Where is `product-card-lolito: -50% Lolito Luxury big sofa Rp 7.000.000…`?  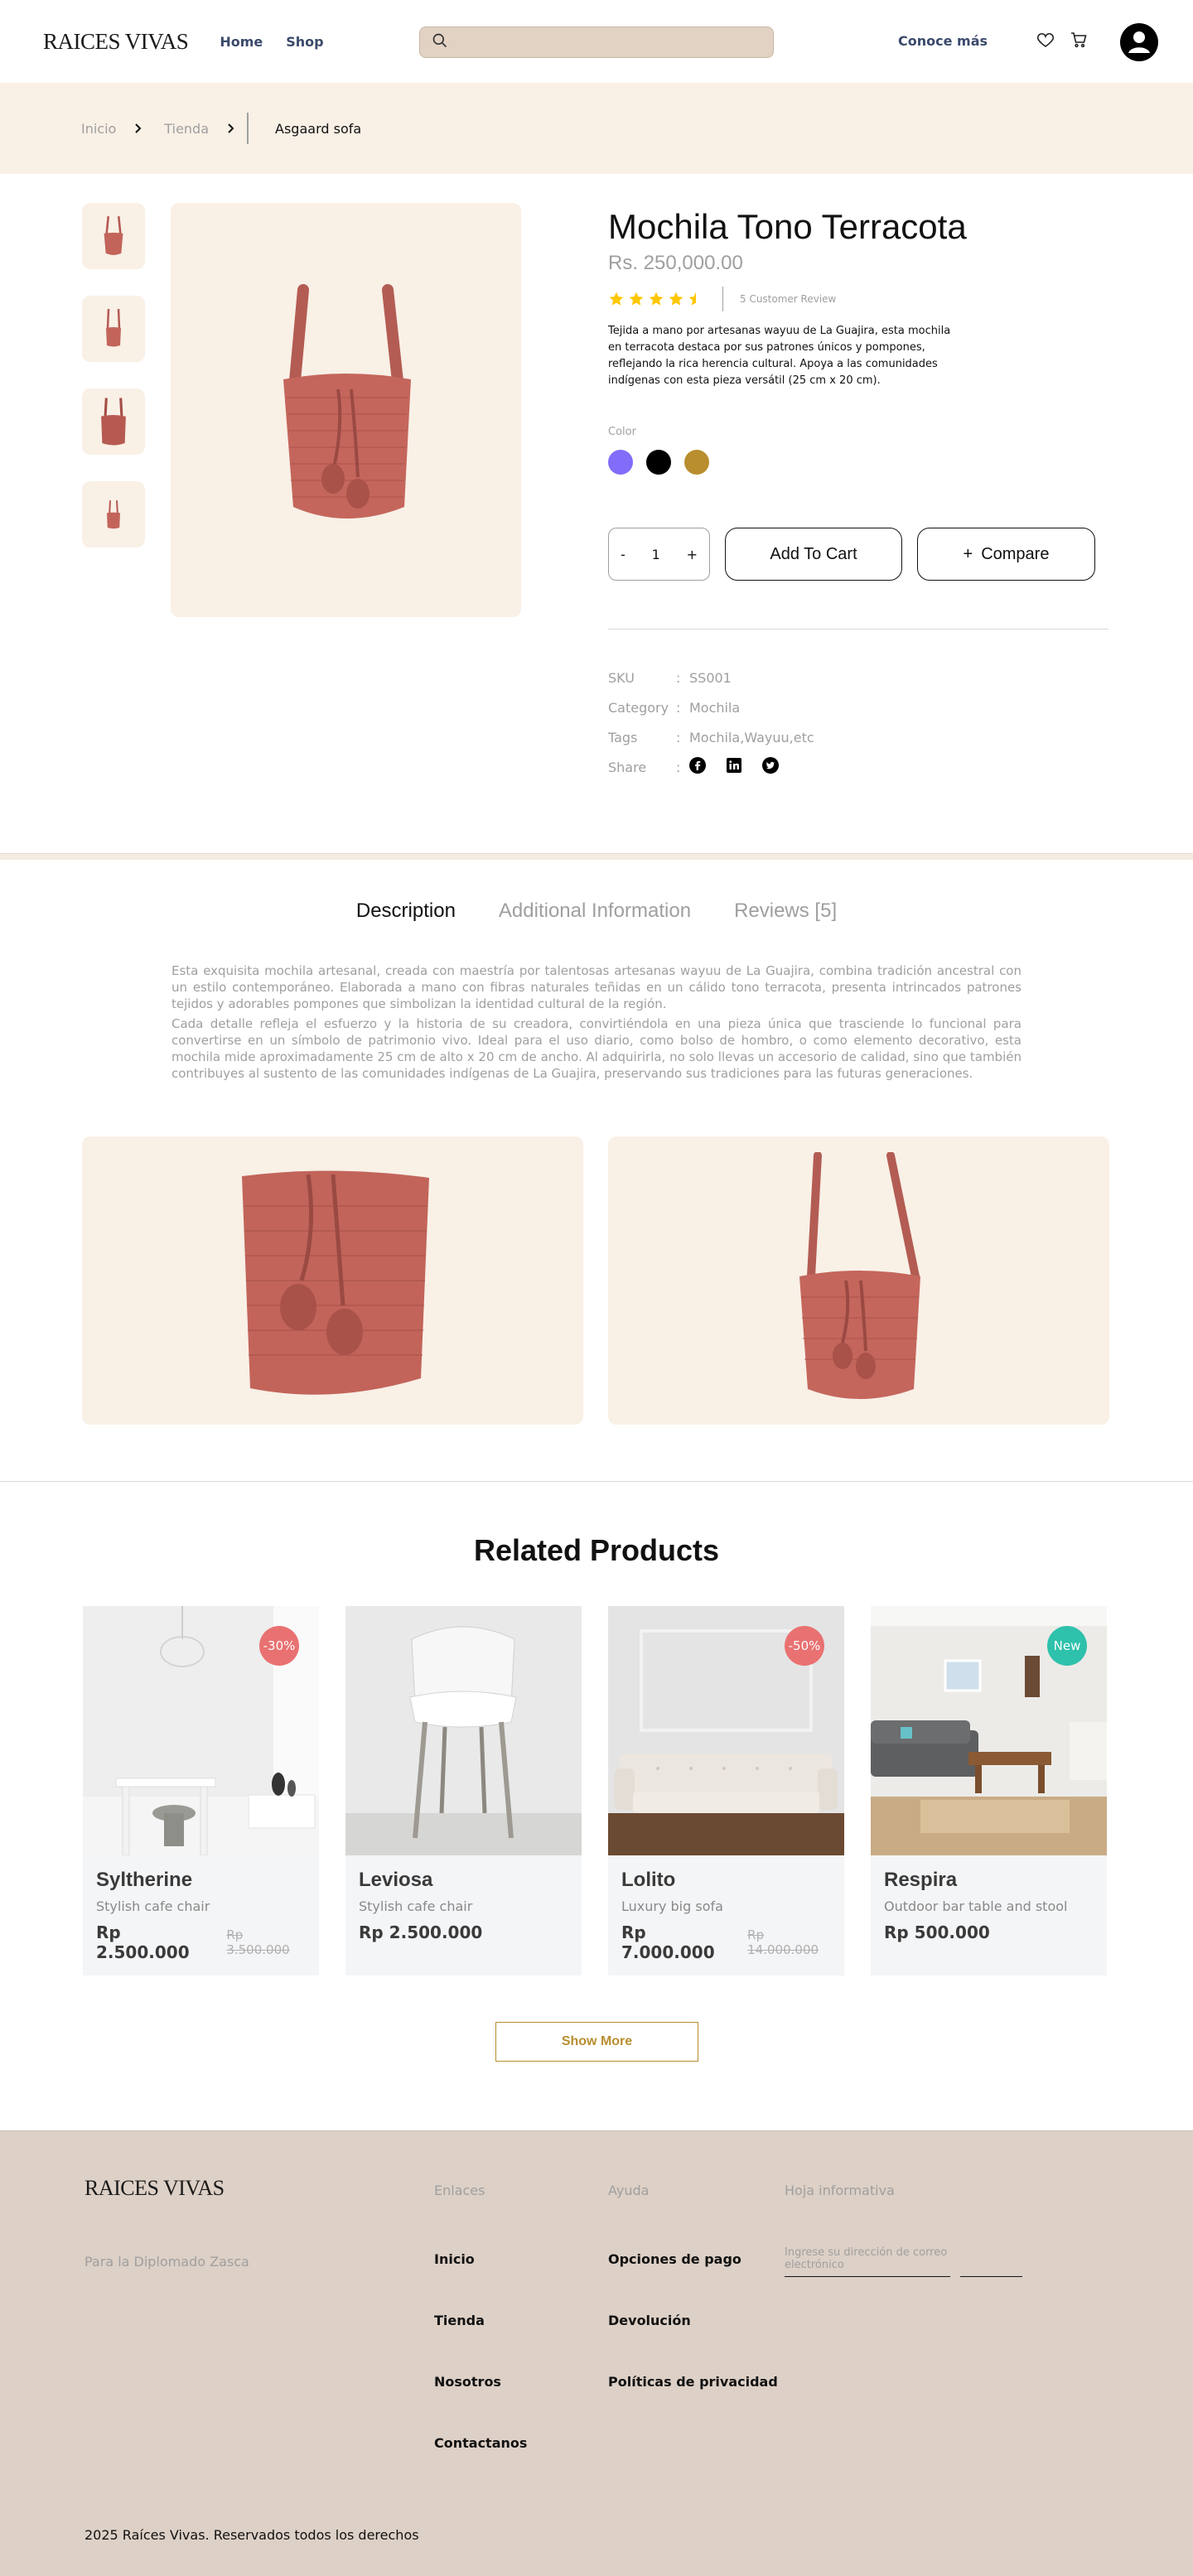 product-card-lolito: -50% Lolito Luxury big sofa Rp 7.000.000… is located at coordinates (726, 1791).